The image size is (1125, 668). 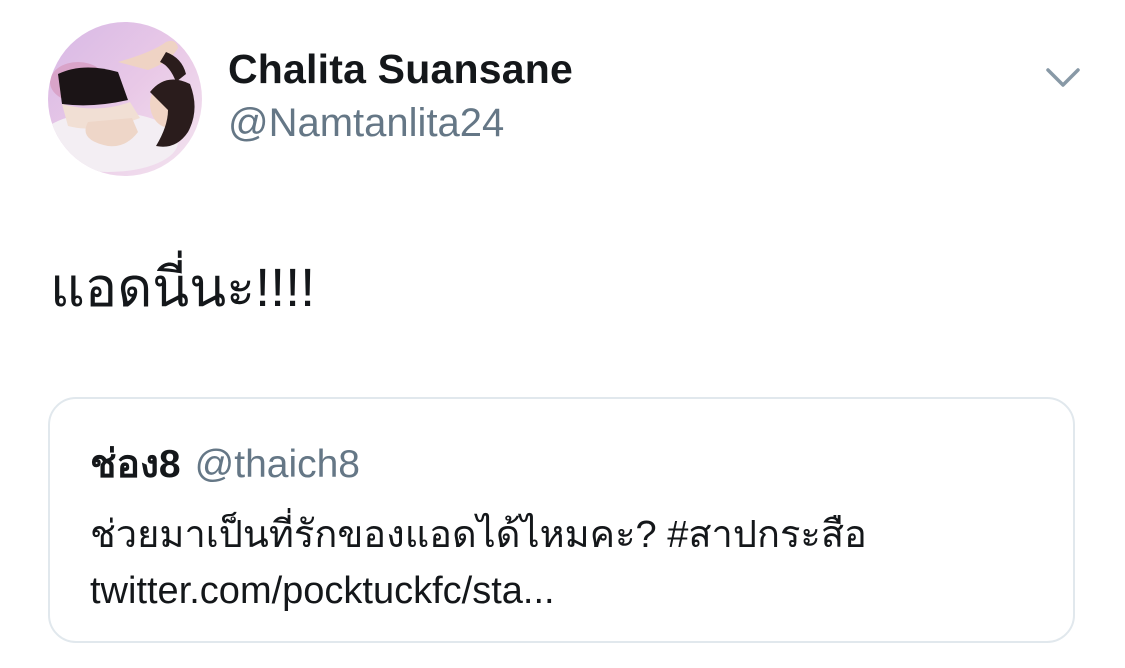 I want to click on tweet-menu-button, so click(x=1063, y=78).